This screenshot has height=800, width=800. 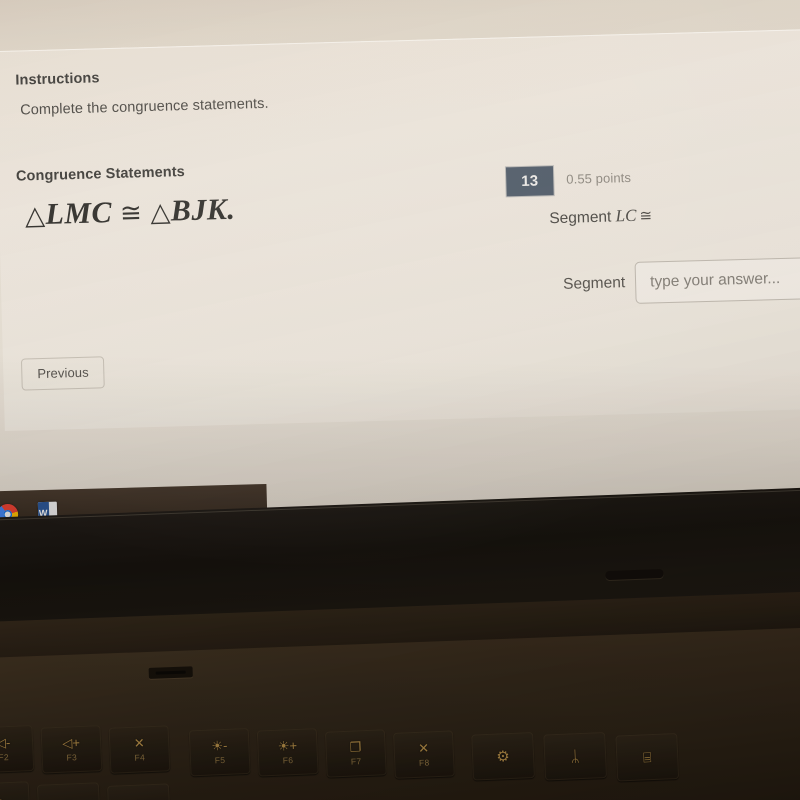 What do you see at coordinates (138, 791) in the screenshot?
I see `dollar-key: $` at bounding box center [138, 791].